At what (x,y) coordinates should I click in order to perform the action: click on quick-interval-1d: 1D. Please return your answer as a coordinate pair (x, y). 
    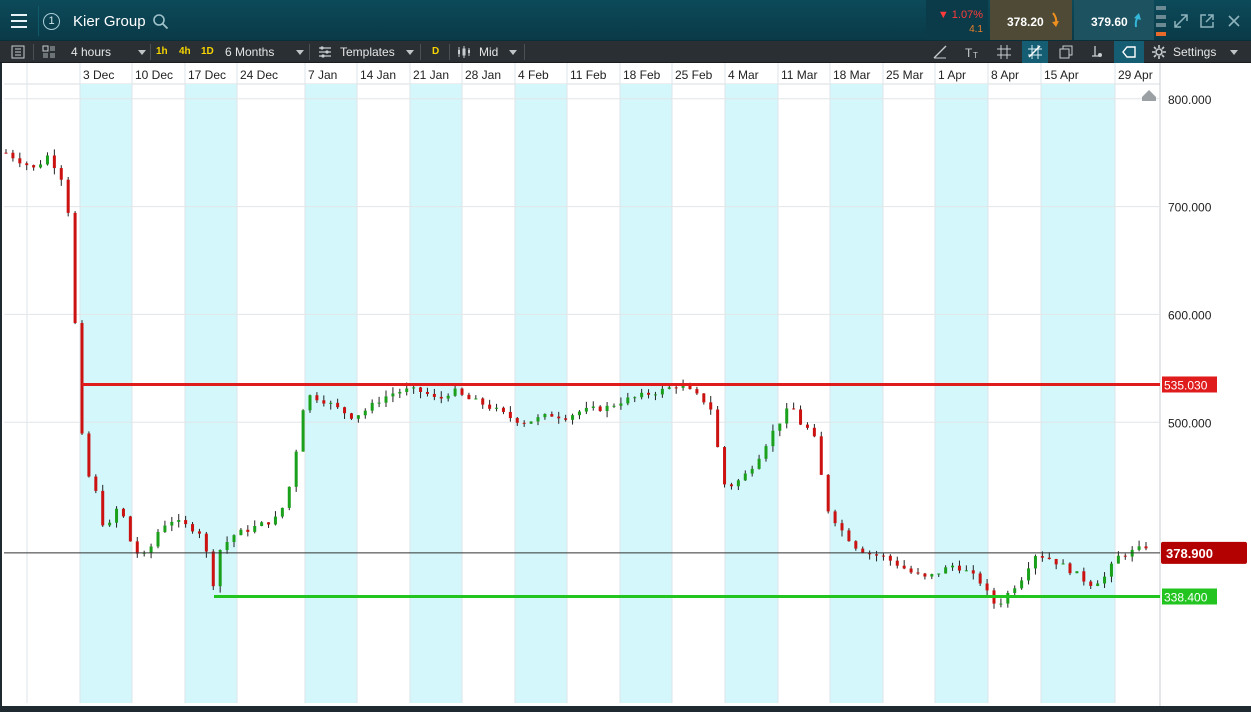
    Looking at the image, I should click on (207, 52).